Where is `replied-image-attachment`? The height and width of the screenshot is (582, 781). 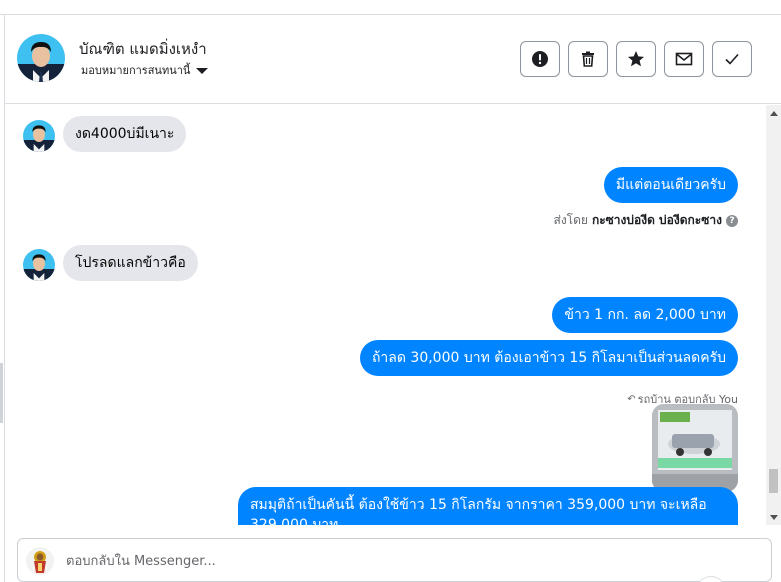 replied-image-attachment is located at coordinates (695, 448).